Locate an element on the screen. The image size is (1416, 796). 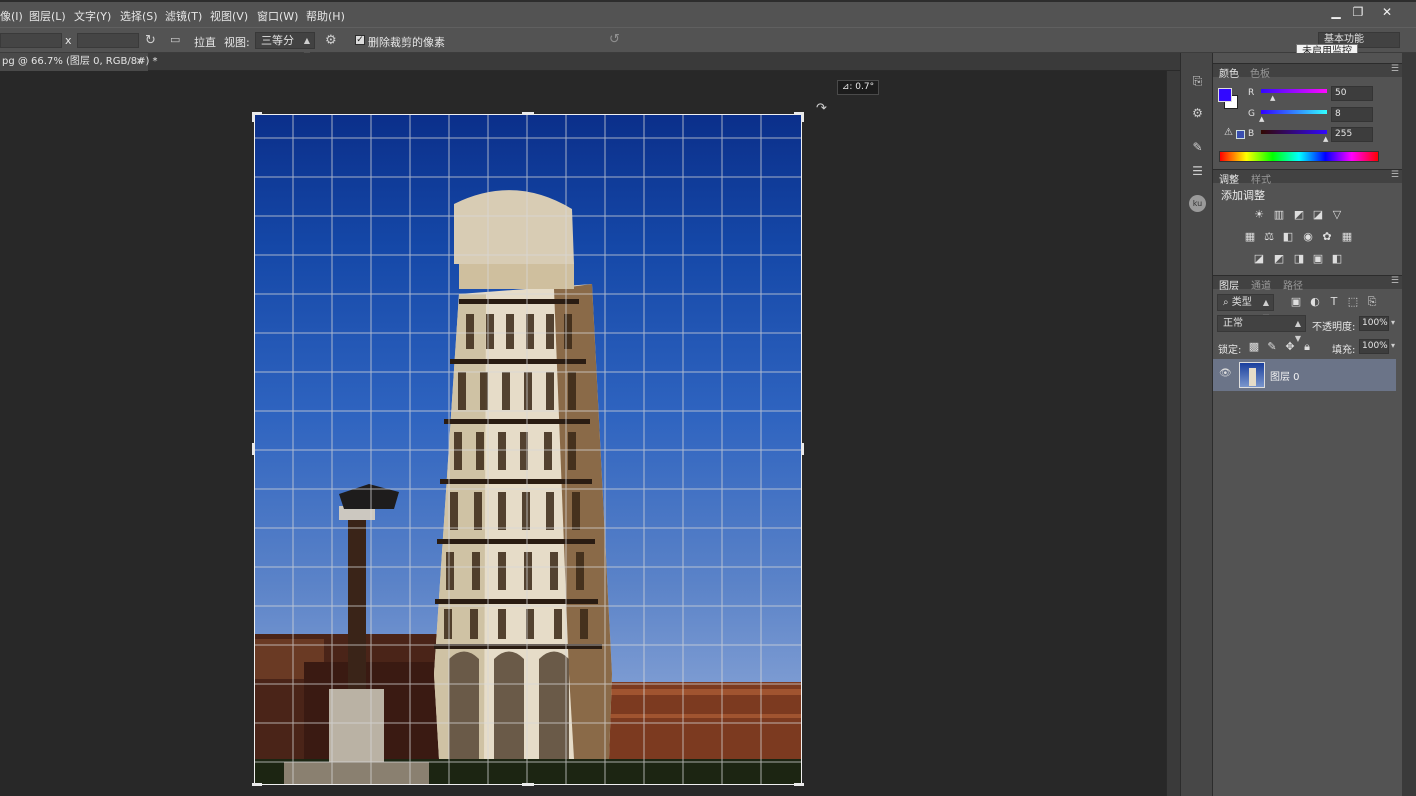
selective-color-icon: ▣ is located at coordinates (1318, 259).